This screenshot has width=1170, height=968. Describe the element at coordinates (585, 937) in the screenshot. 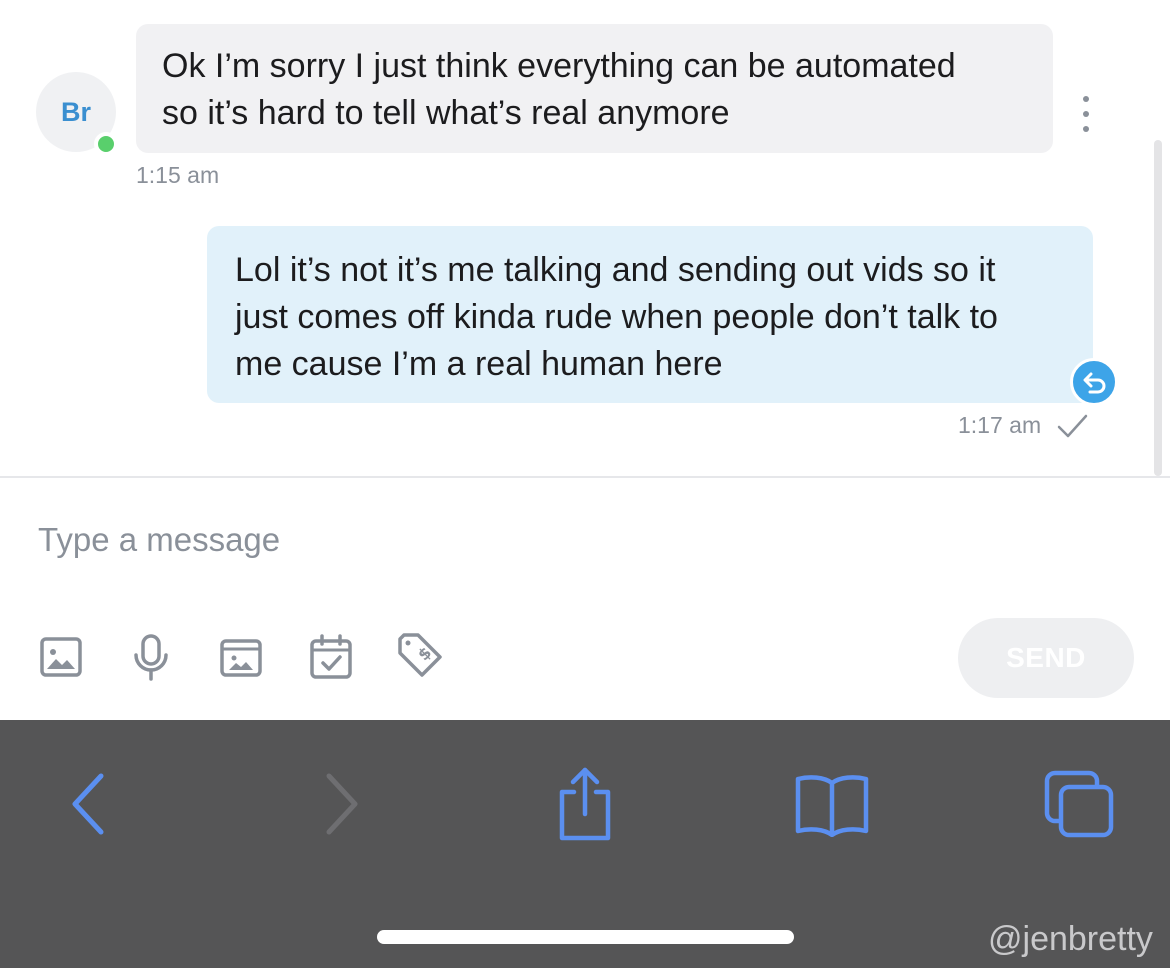

I see `home-indicator` at that location.